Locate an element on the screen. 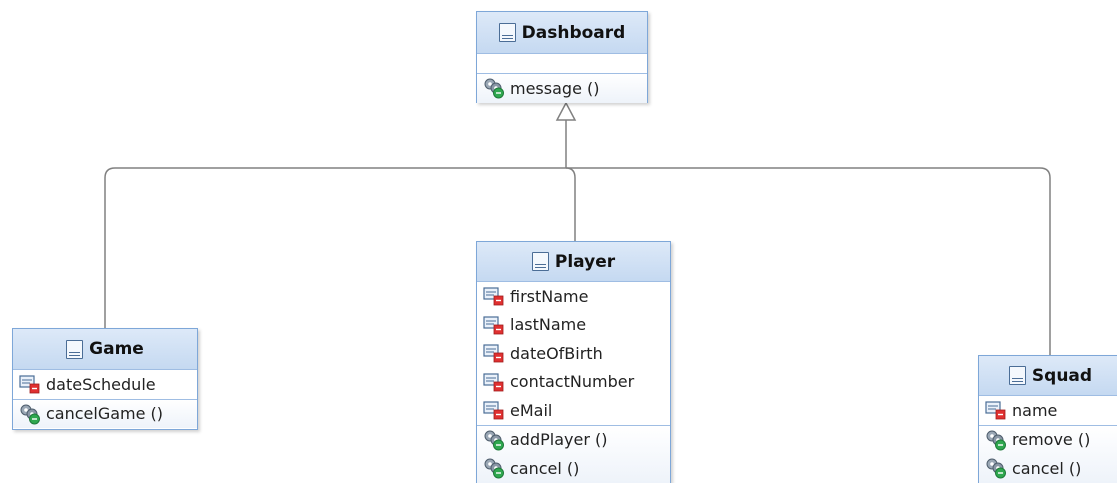 The image size is (1117, 483). class-squad-operations: remove () cancel () is located at coordinates (1048, 454).